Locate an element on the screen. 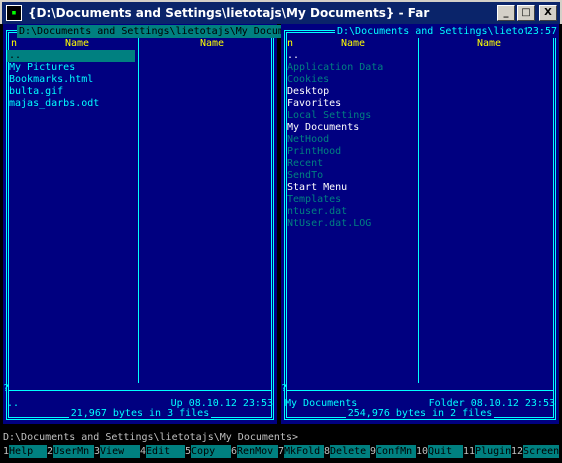 Image resolution: width=562 pixels, height=463 pixels. right-summary: 254,976 bytes in 2 files is located at coordinates (420, 414).